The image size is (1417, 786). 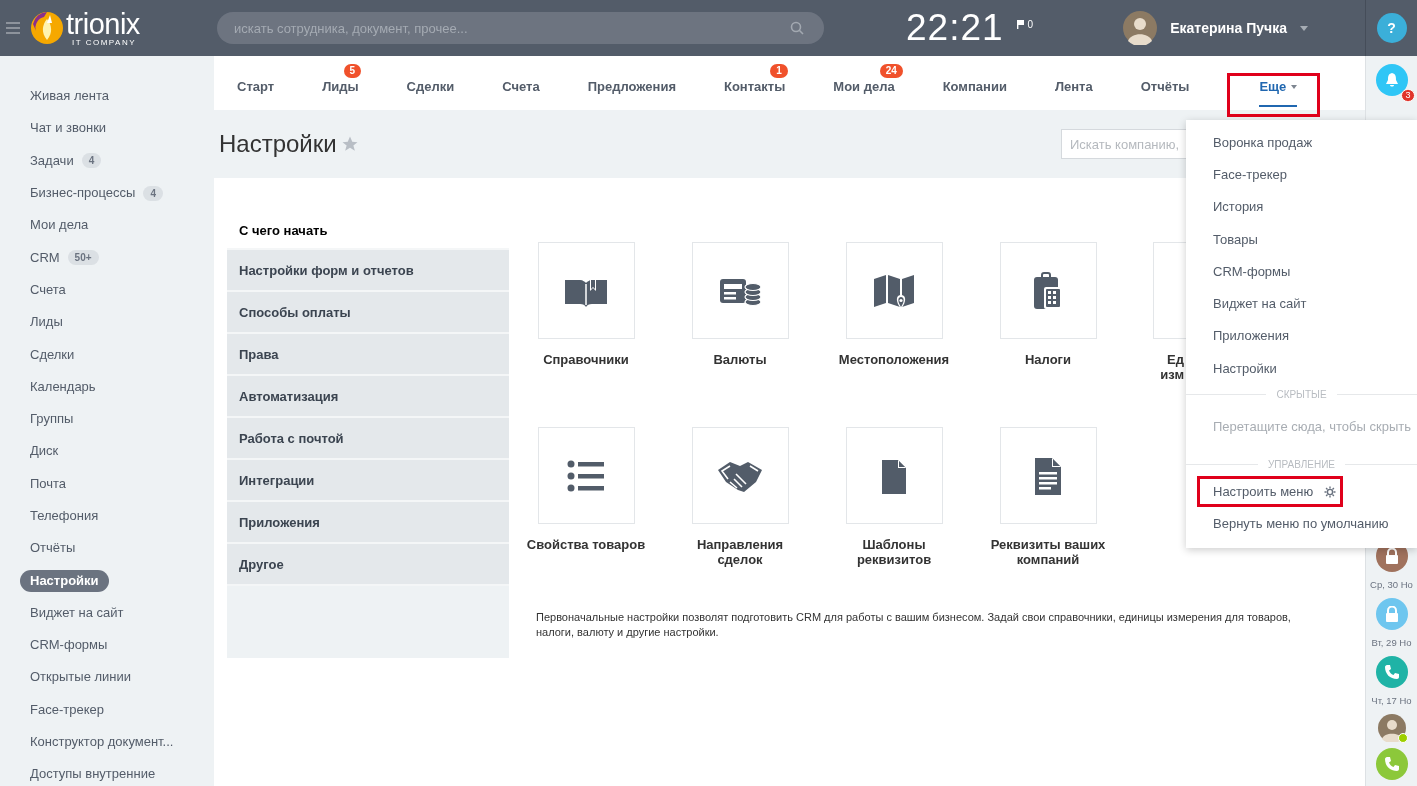 What do you see at coordinates (1301, 336) in the screenshot?
I see `menu-item: Приложения` at bounding box center [1301, 336].